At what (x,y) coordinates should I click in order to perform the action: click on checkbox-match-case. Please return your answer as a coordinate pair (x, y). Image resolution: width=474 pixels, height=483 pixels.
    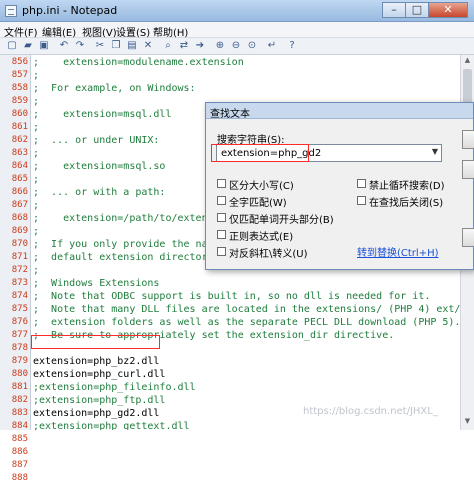
    Looking at the image, I should click on (221, 183).